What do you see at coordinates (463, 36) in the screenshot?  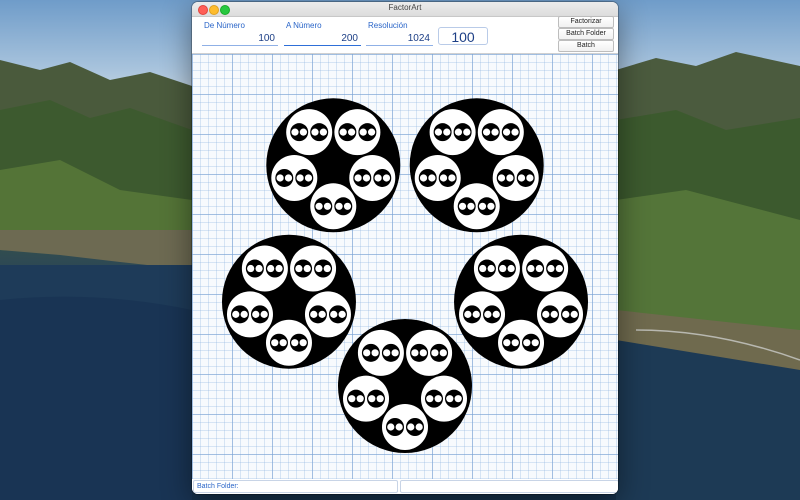 I see `current-number-display: 100` at bounding box center [463, 36].